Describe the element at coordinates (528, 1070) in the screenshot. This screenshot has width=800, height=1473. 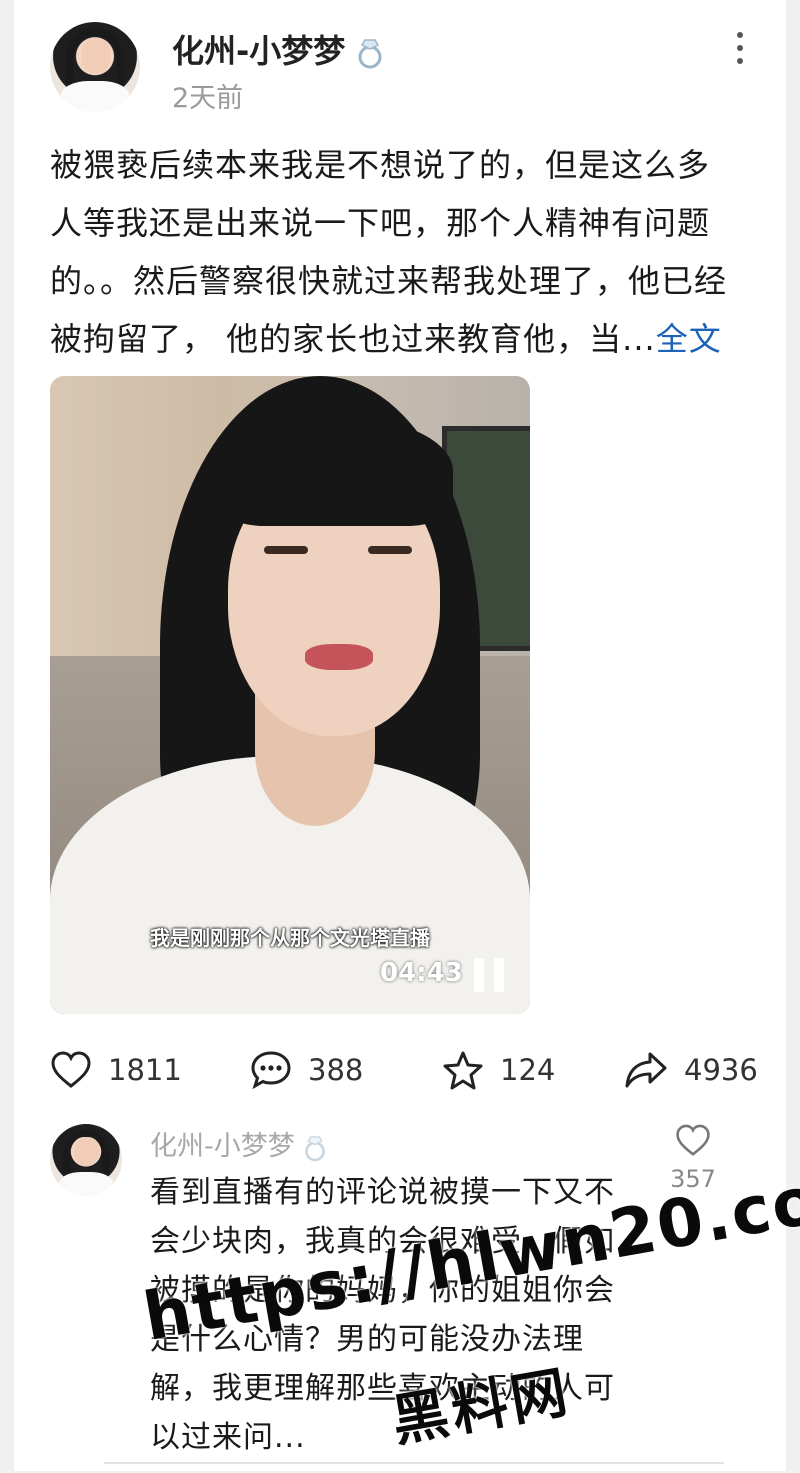
I see `favorite-count: 124` at that location.